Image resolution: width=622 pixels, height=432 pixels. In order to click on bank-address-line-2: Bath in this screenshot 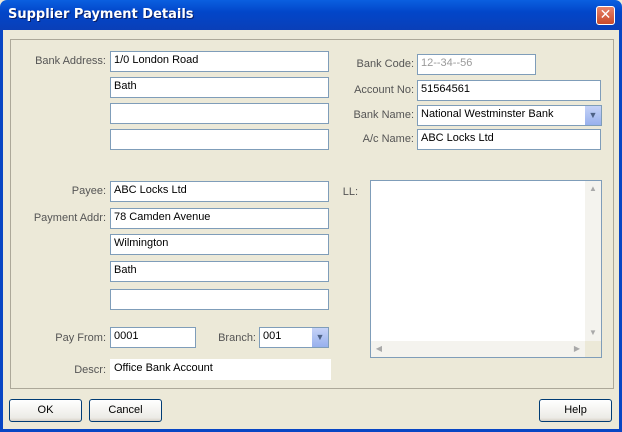, I will do `click(219, 87)`.